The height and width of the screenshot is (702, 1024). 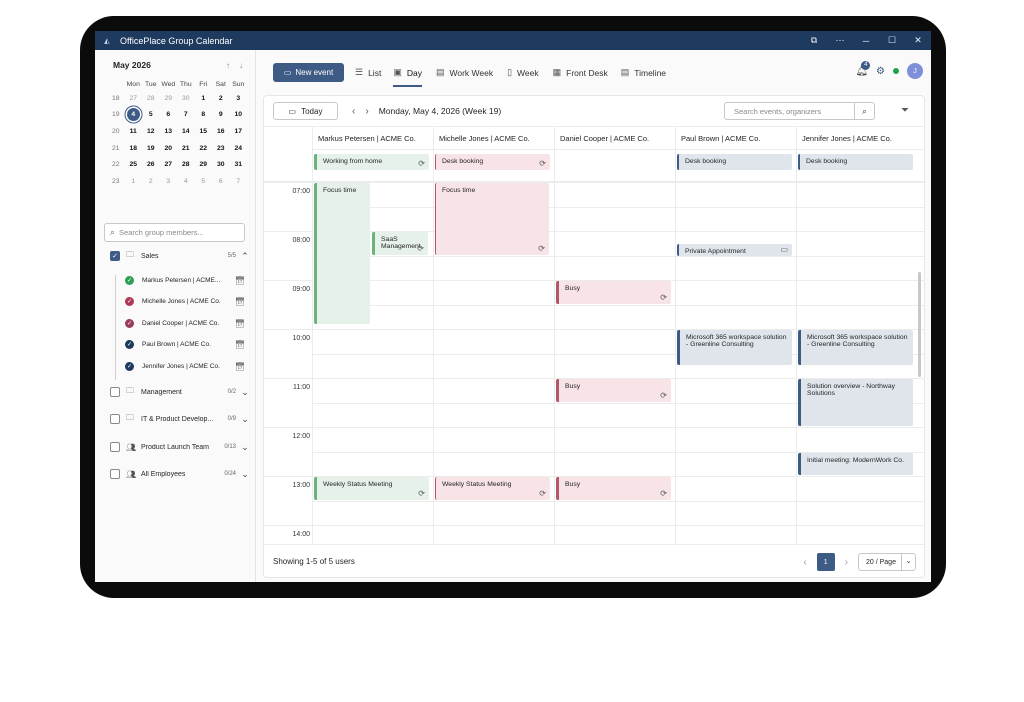 What do you see at coordinates (492, 219) in the screenshot?
I see `calendar-event: Focus time ⟳` at bounding box center [492, 219].